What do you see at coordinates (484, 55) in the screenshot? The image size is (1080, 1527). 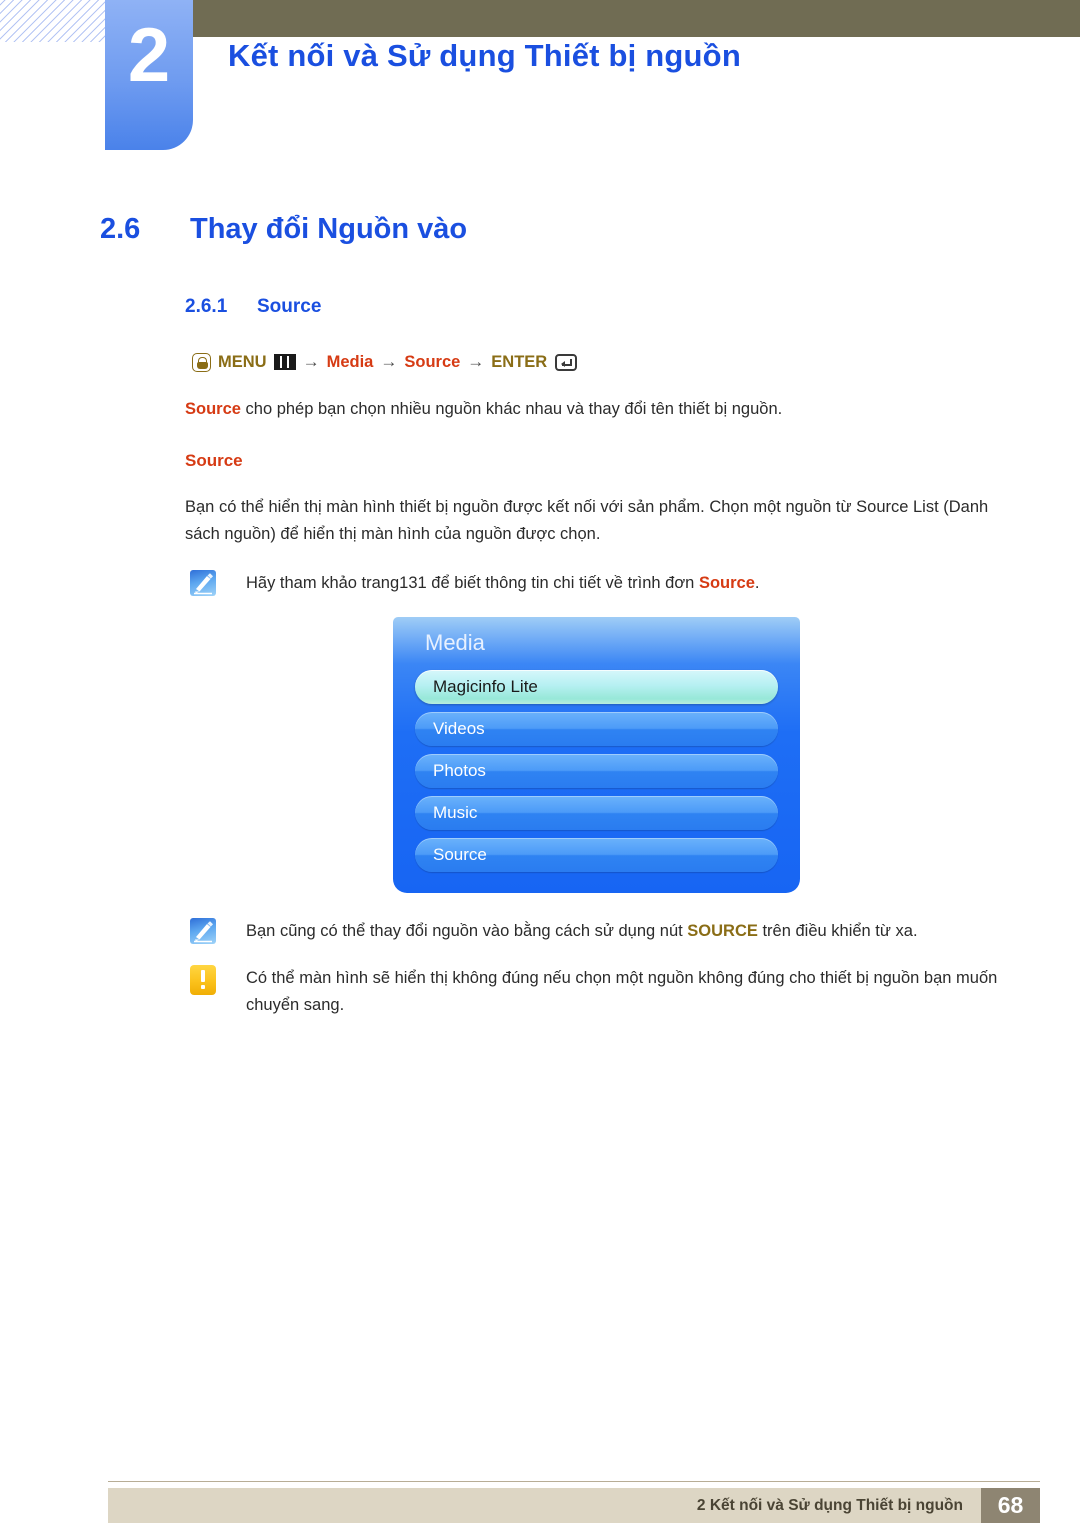 I see `chapter-title: Kết nối và Sử dụng Thiết bị nguồn` at bounding box center [484, 55].